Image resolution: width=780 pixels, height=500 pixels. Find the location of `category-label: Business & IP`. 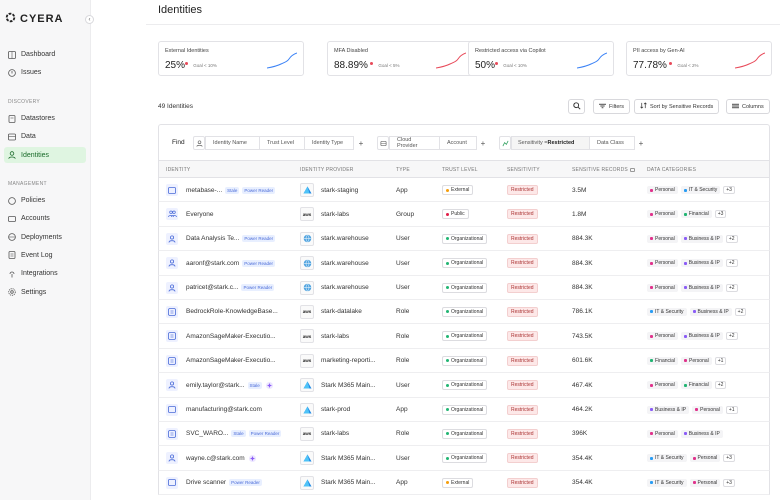

category-label: Business & IP is located at coordinates (704, 433).